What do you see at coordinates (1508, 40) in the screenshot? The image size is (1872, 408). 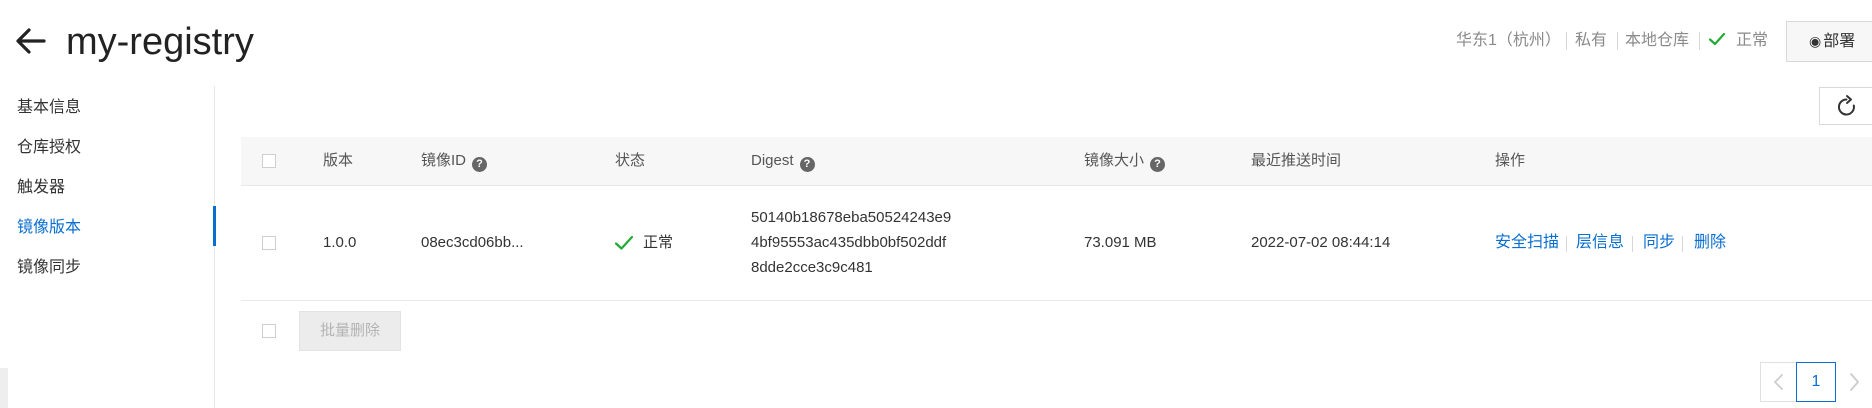 I see `region-label: 华东1（杭州）` at bounding box center [1508, 40].